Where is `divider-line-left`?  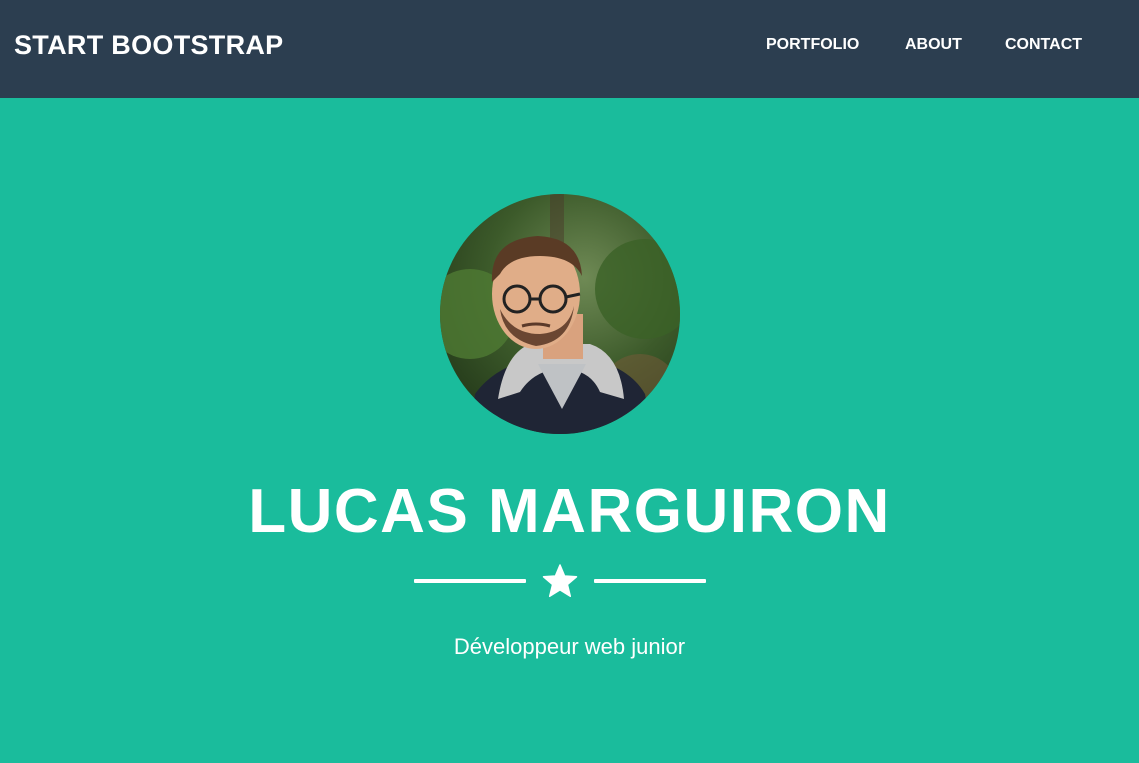
divider-line-left is located at coordinates (470, 581).